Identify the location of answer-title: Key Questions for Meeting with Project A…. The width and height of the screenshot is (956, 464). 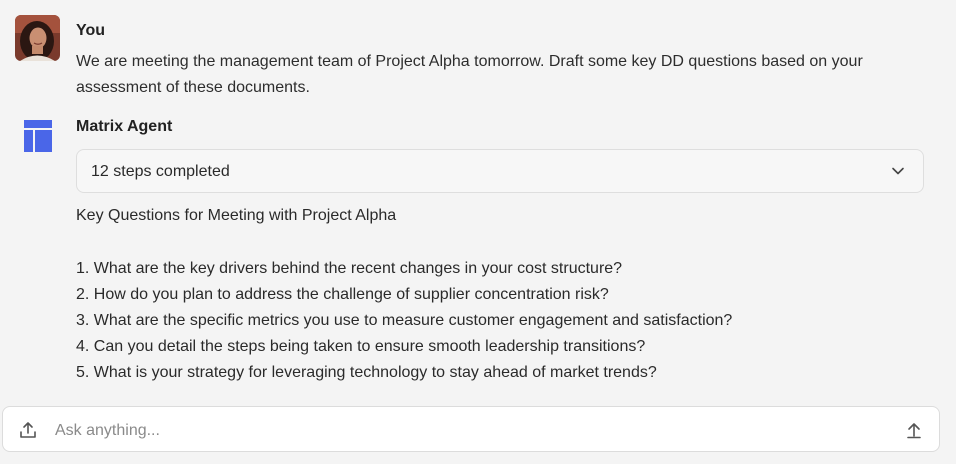
(236, 215).